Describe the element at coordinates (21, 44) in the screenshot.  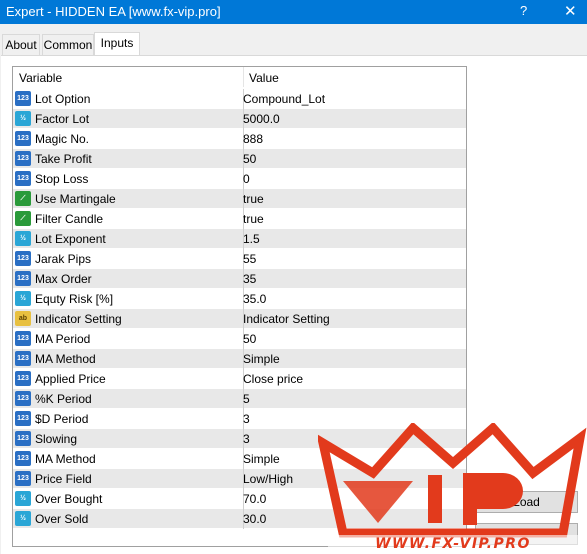
I see `tab-about: About` at that location.